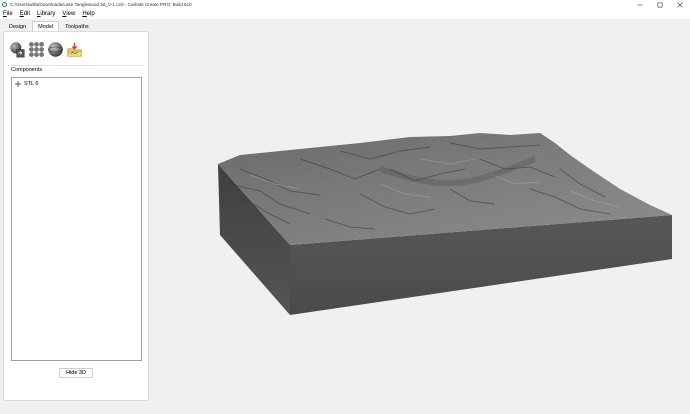  I want to click on components-heading: Components, so click(27, 70).